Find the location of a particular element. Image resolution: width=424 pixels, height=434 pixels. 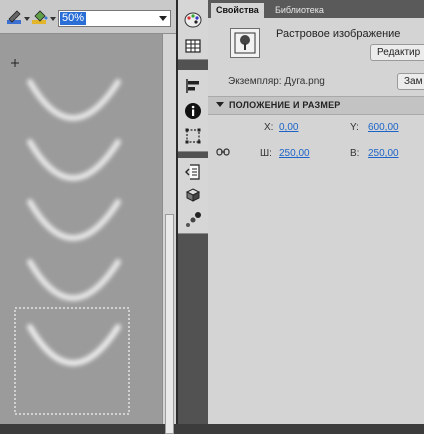

object-type-label: Растровое изображение is located at coordinates (338, 34).